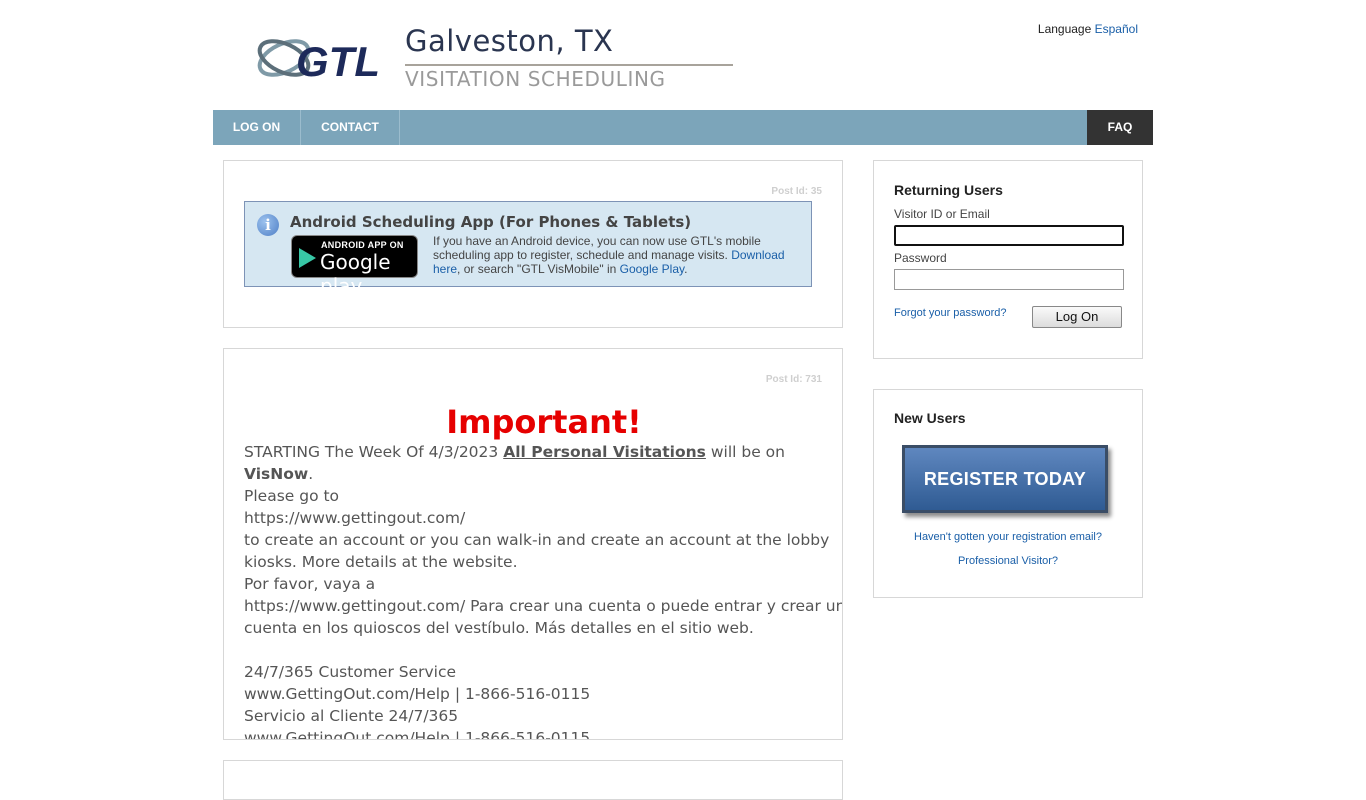 This screenshot has width=1366, height=800. I want to click on android-text-2: , or search "GTL VisMobile" in, so click(538, 269).